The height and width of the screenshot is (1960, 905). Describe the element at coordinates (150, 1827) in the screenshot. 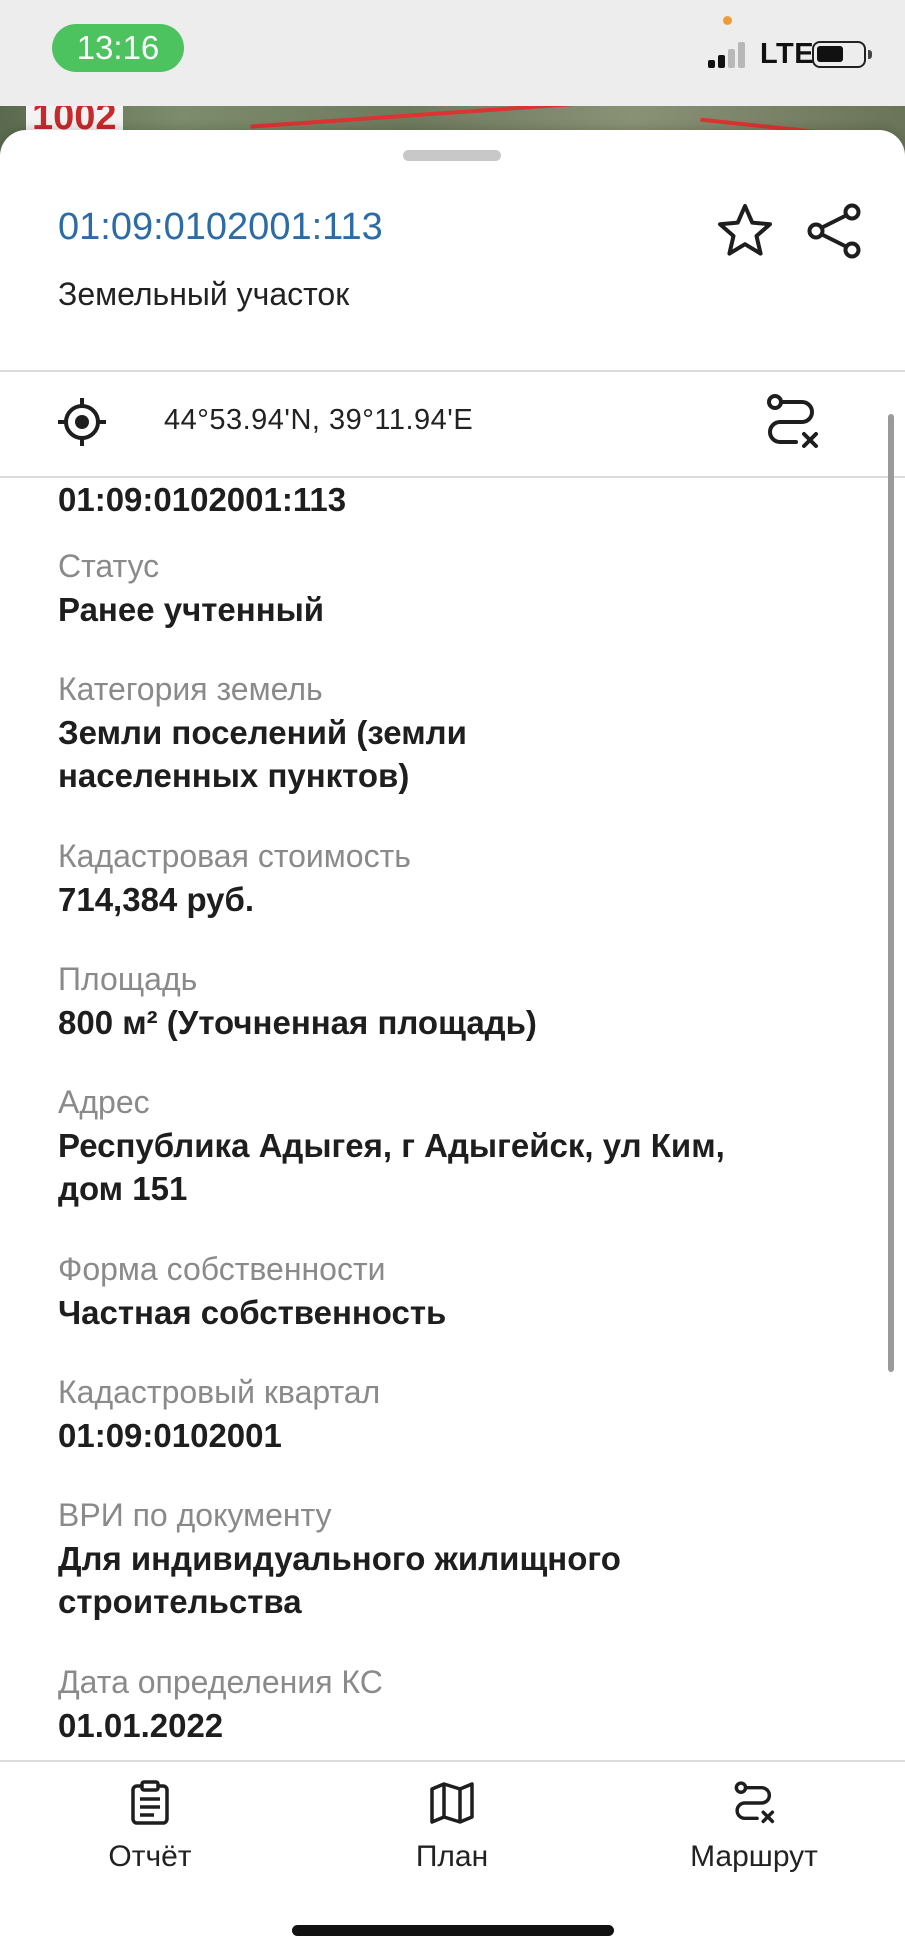

I see `tab-report: Отчёт` at that location.